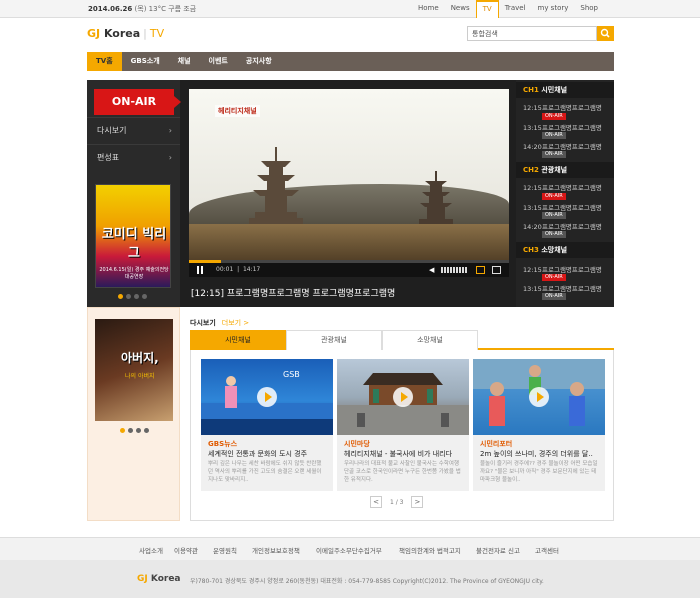 Image resolution: width=700 pixels, height=598 pixels. I want to click on footer-link: 이용약관, so click(186, 550).